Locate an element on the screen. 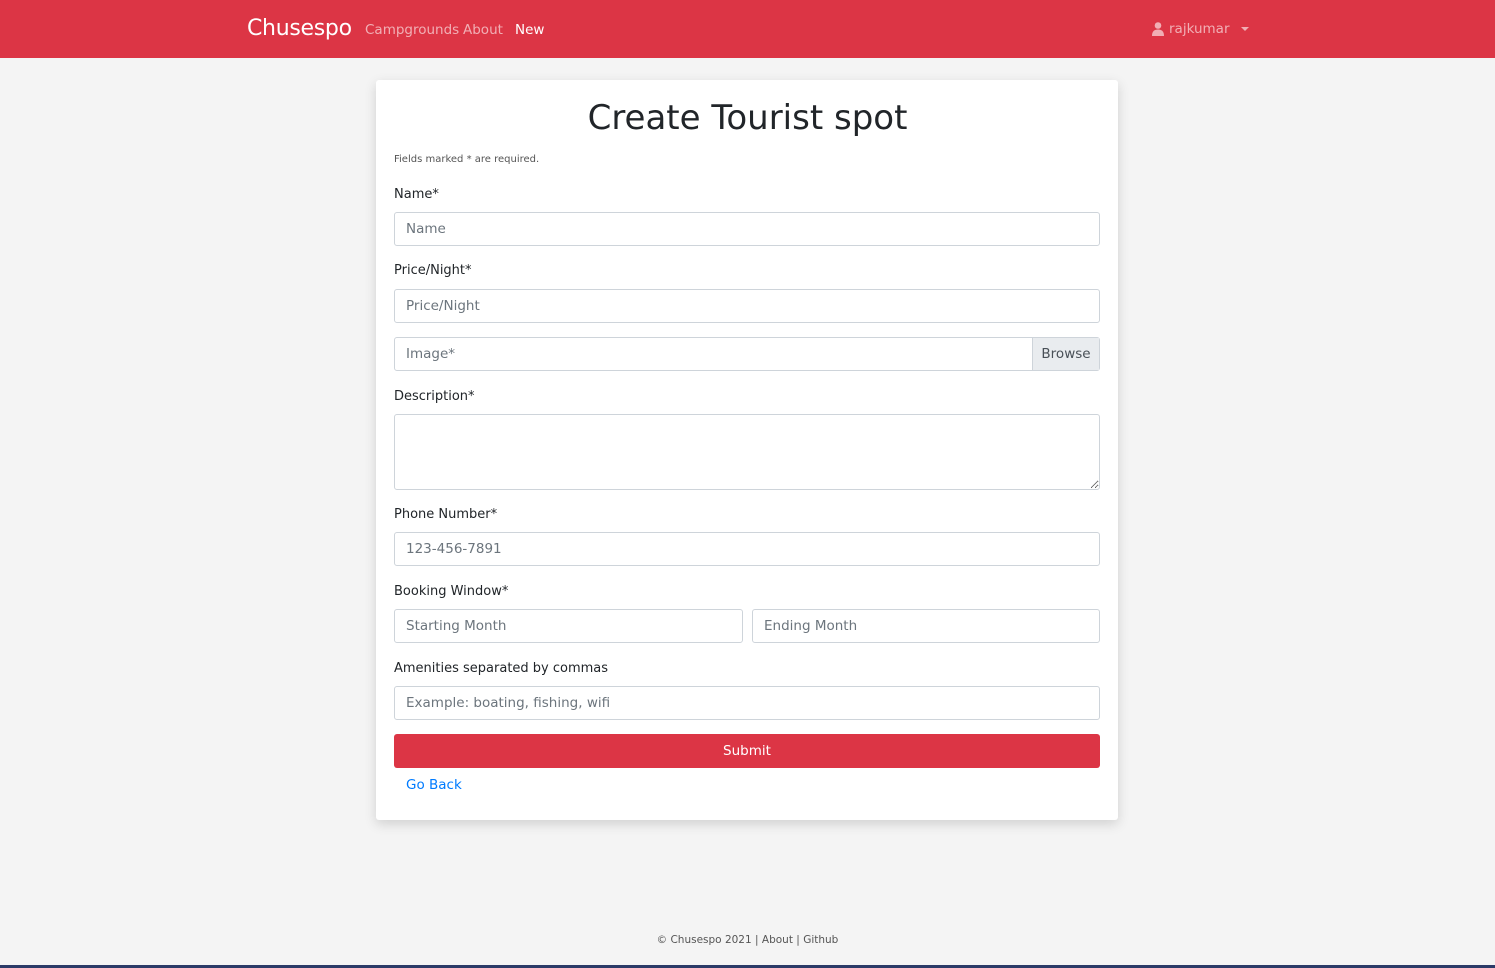 This screenshot has width=1495, height=968. booking-label: Booking Window* is located at coordinates (451, 591).